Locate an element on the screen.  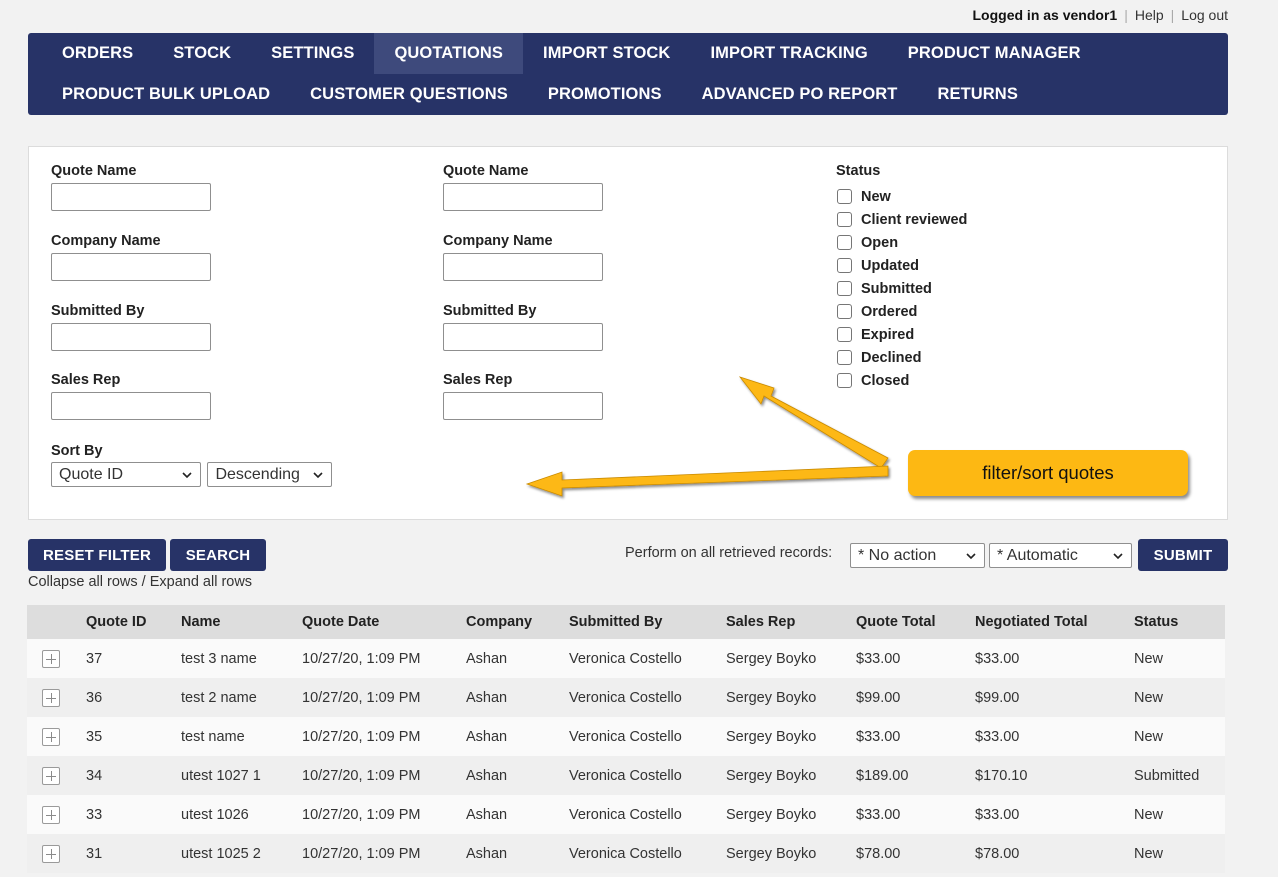
cell-name: test 2 name is located at coordinates (219, 697).